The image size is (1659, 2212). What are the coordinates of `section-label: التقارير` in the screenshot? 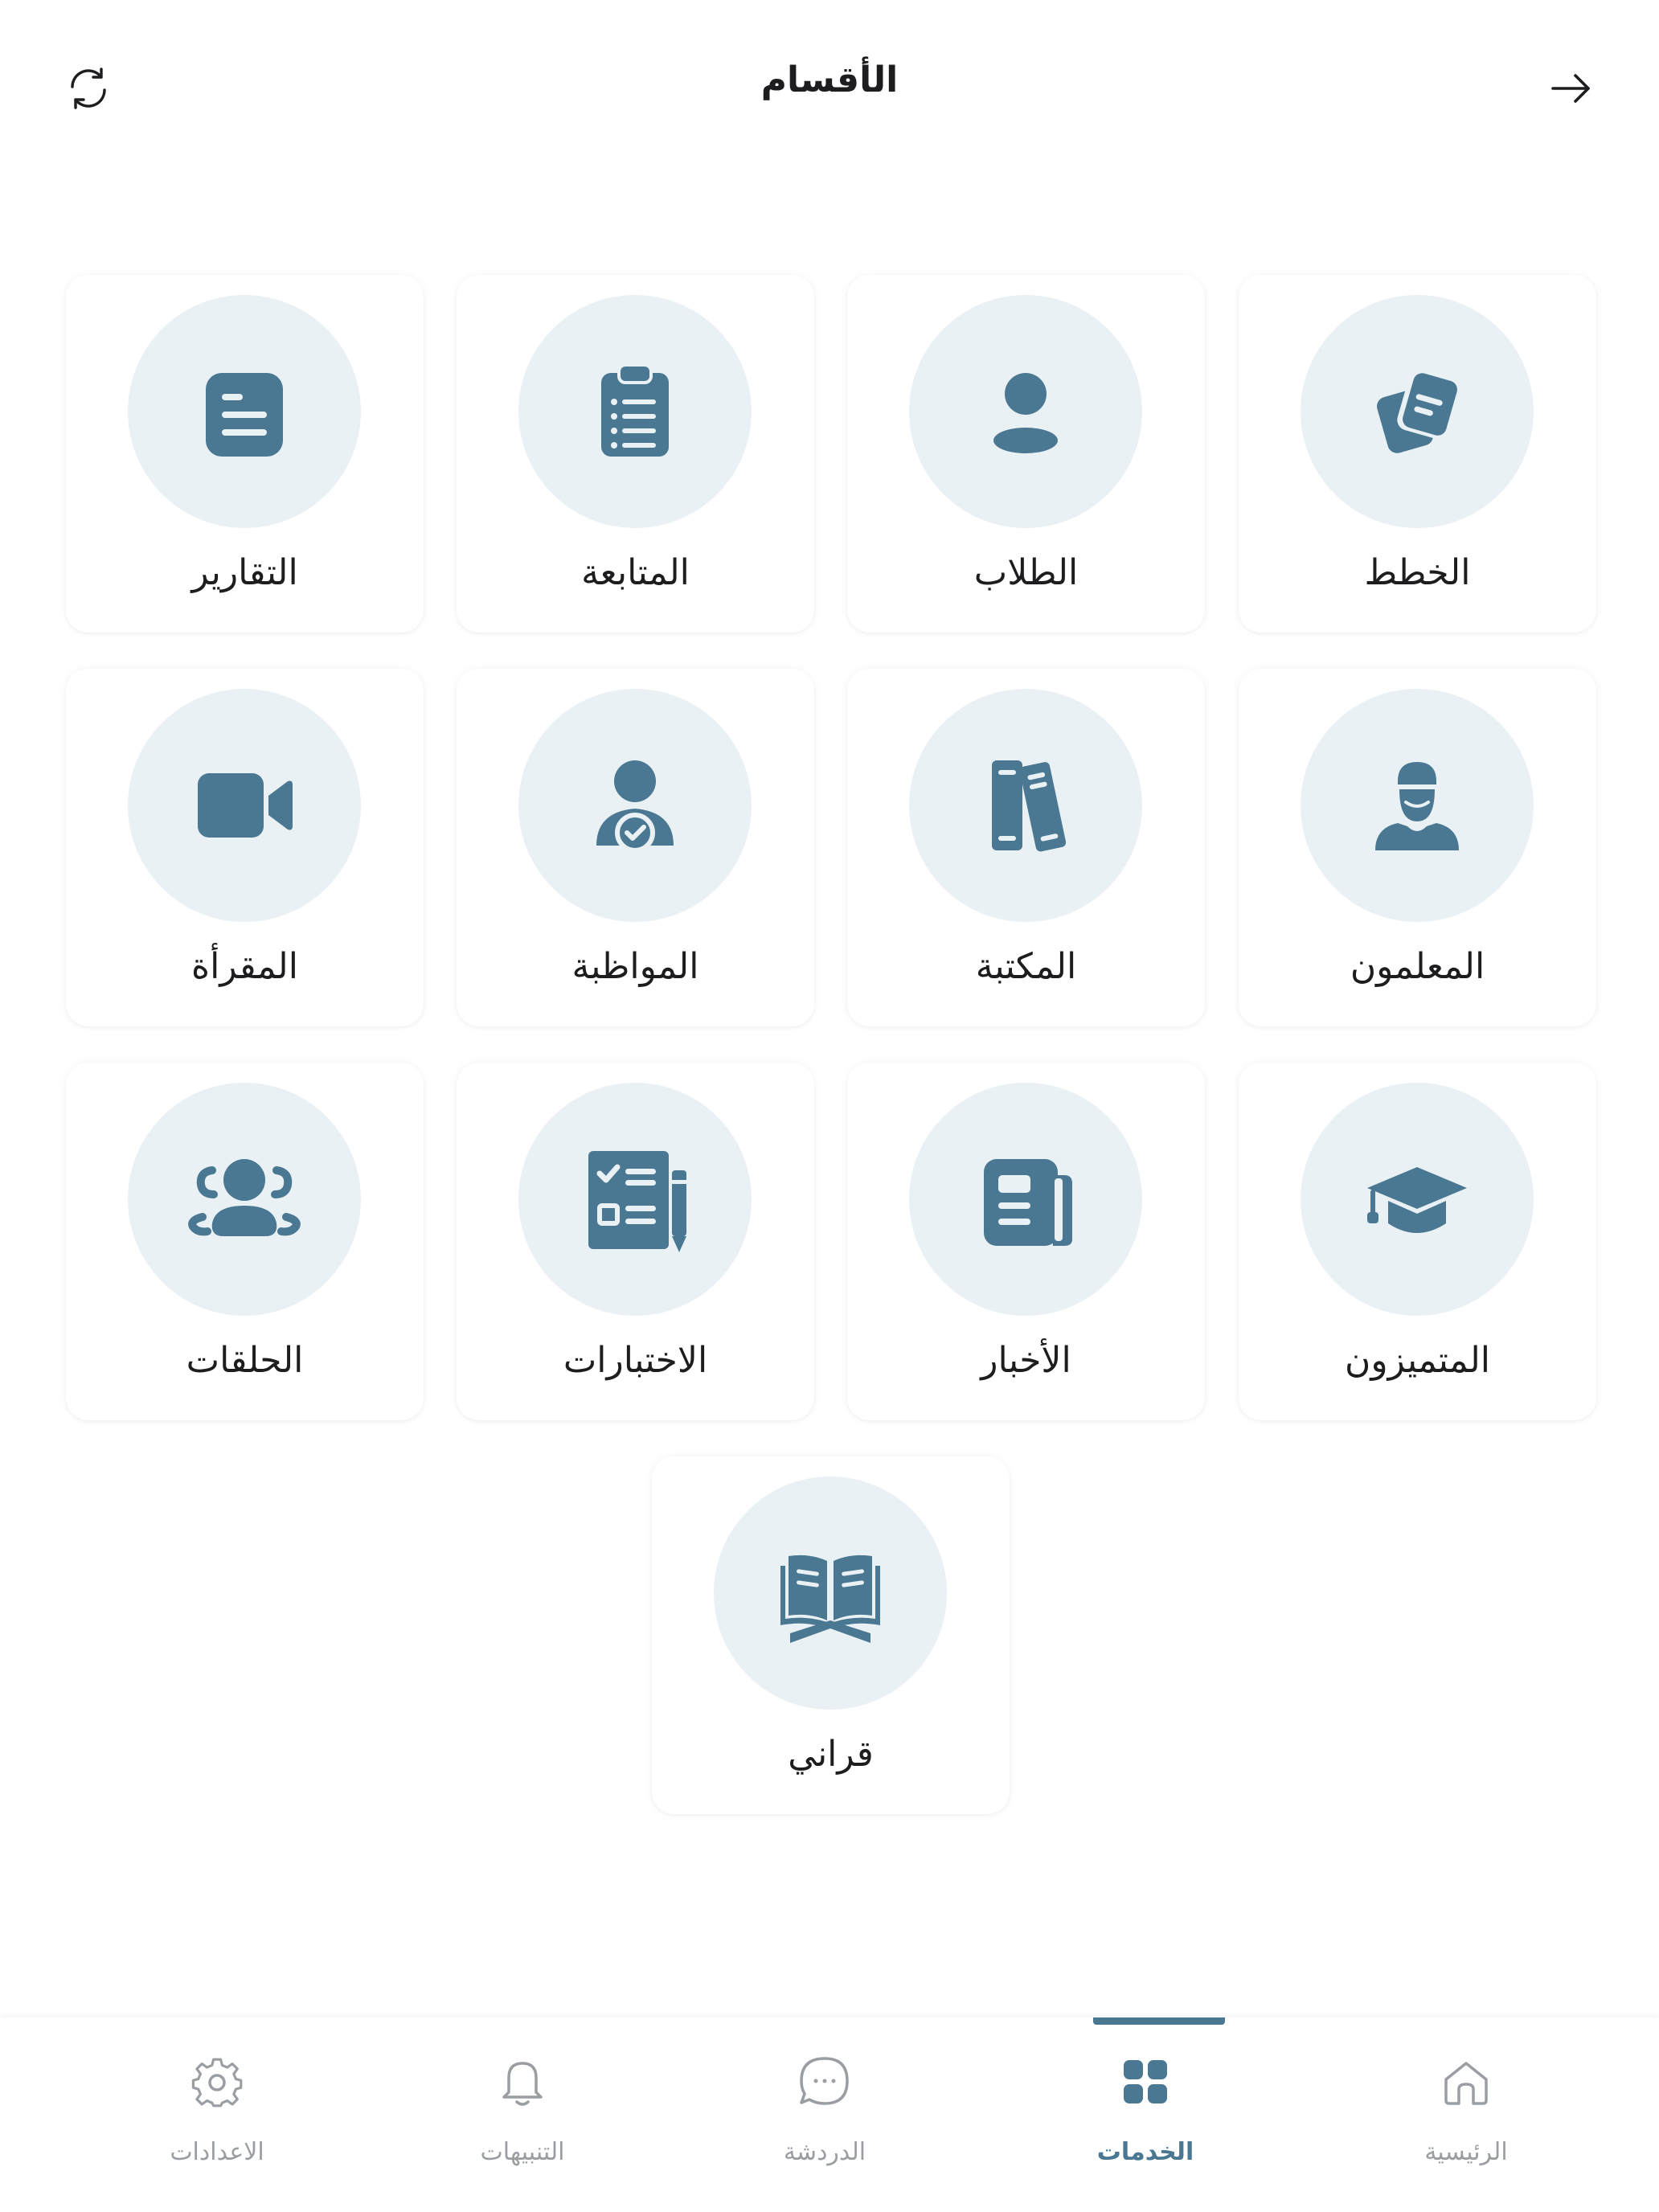 It's located at (244, 572).